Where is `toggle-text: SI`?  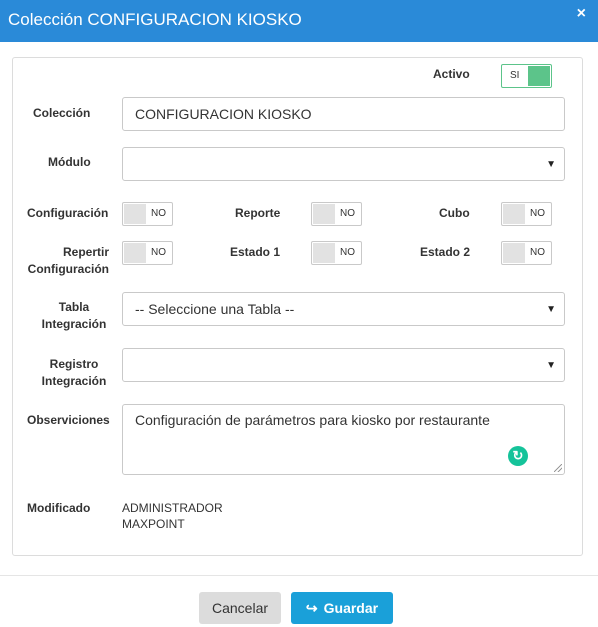 toggle-text: SI is located at coordinates (515, 75).